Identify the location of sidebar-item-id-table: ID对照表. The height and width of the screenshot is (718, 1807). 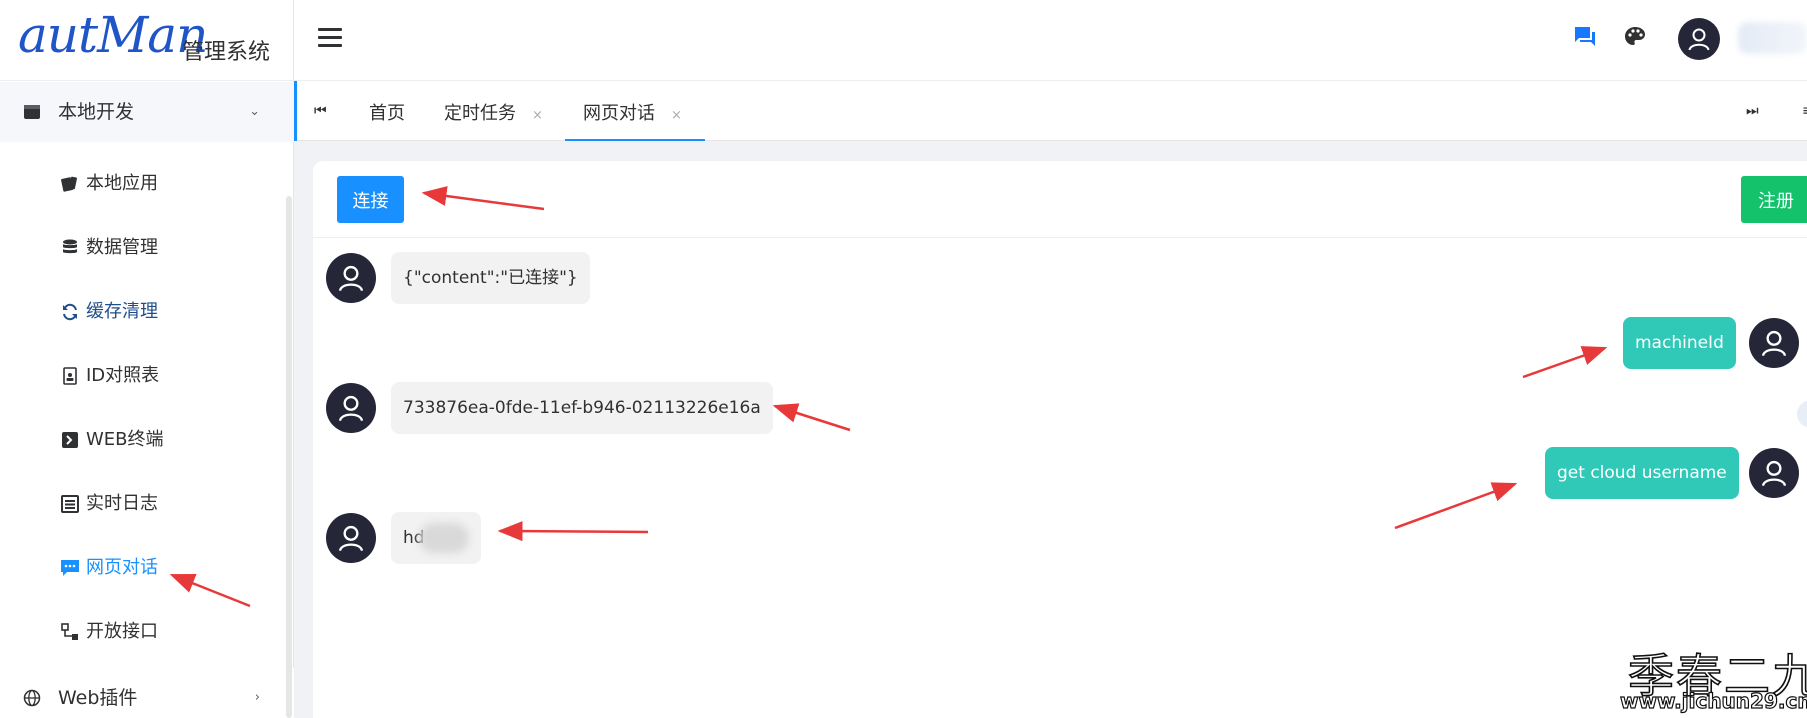
(147, 376).